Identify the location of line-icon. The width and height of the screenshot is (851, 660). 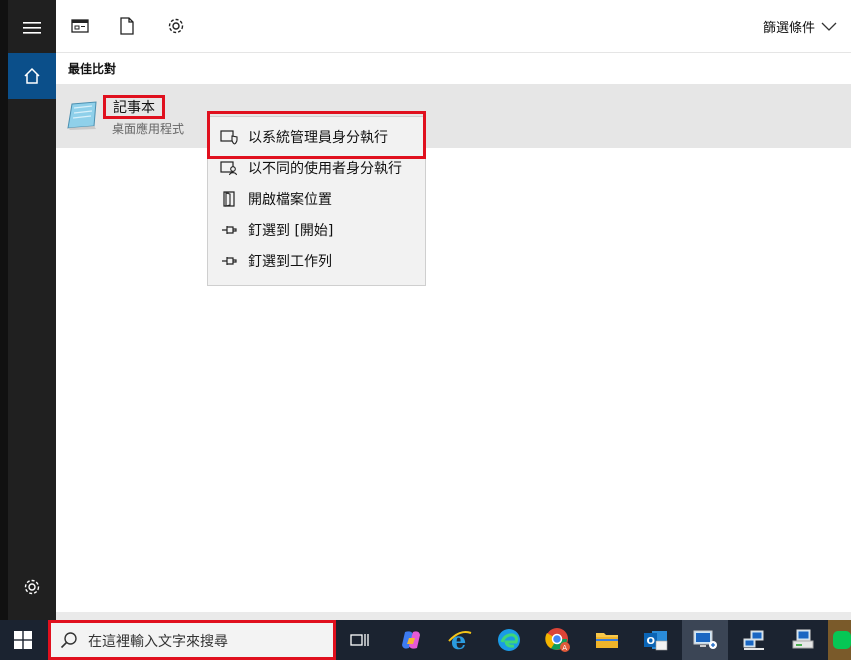
(841, 640).